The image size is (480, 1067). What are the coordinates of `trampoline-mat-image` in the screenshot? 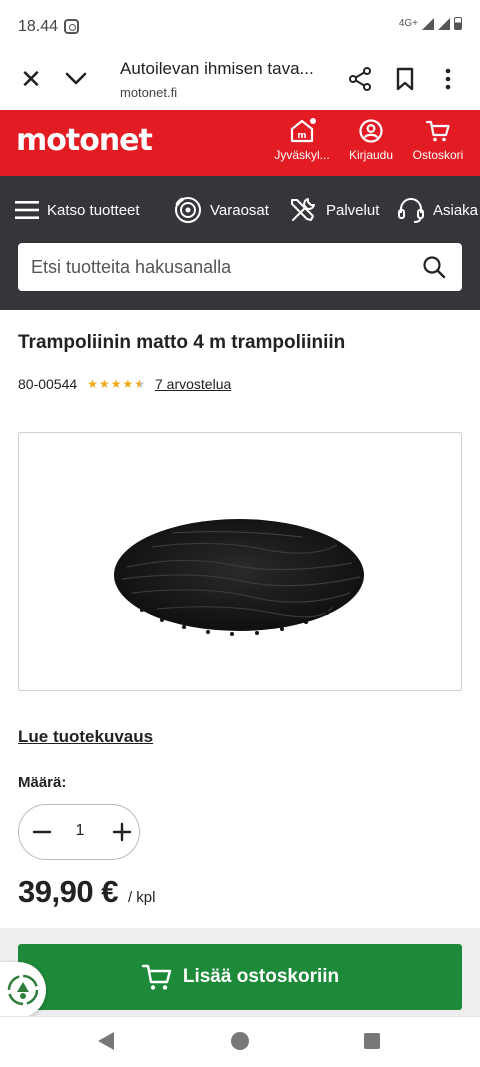 It's located at (239, 577).